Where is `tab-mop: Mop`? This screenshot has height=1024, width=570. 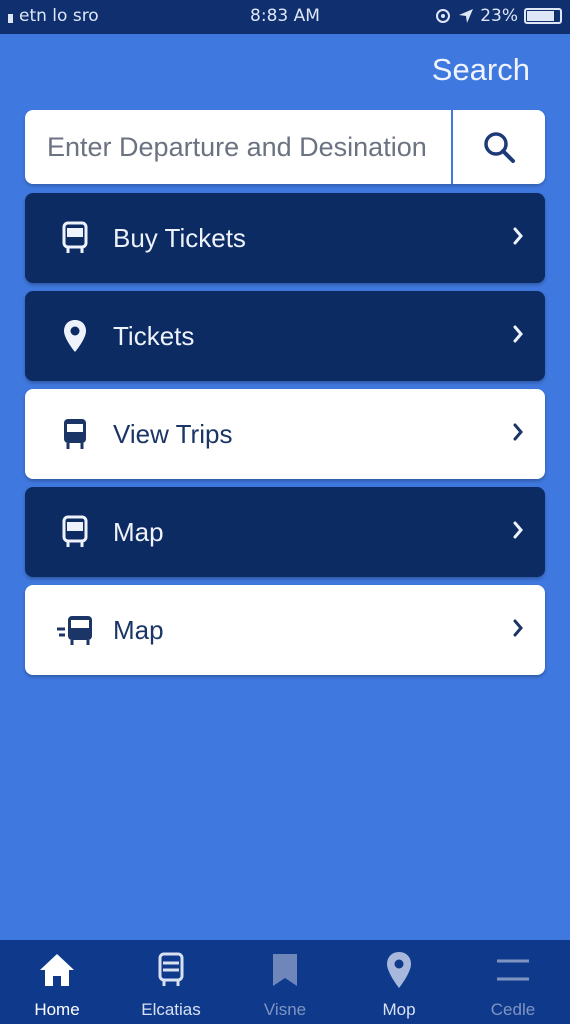 tab-mop: Mop is located at coordinates (399, 982).